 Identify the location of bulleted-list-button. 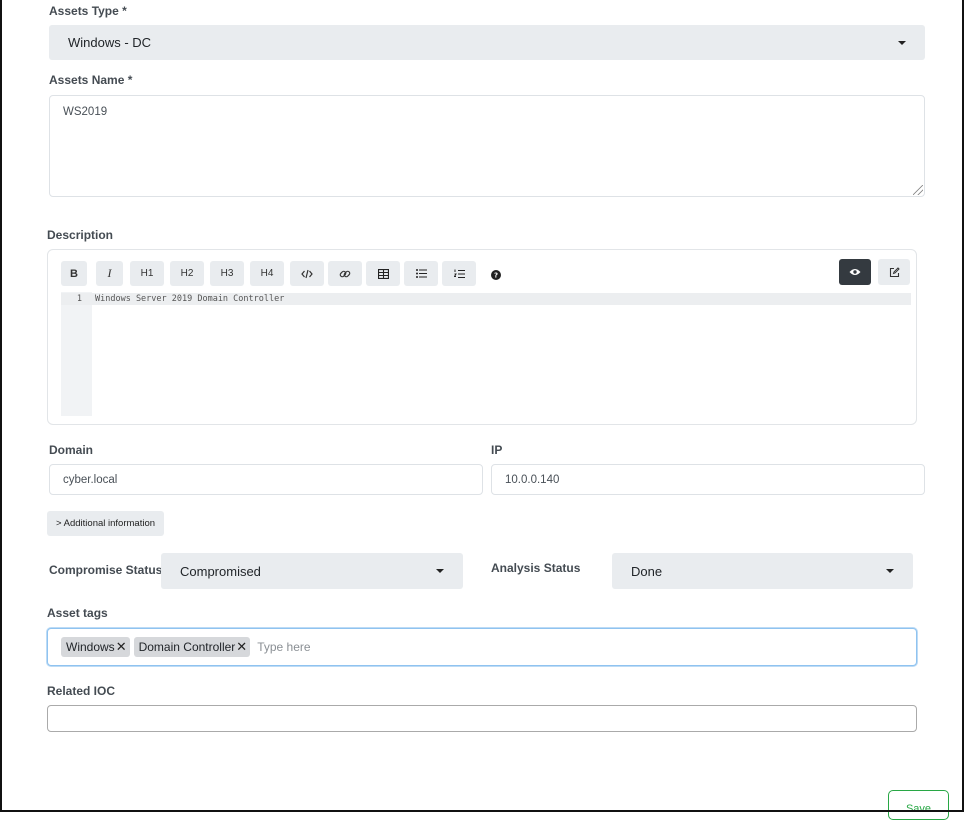
(421, 273).